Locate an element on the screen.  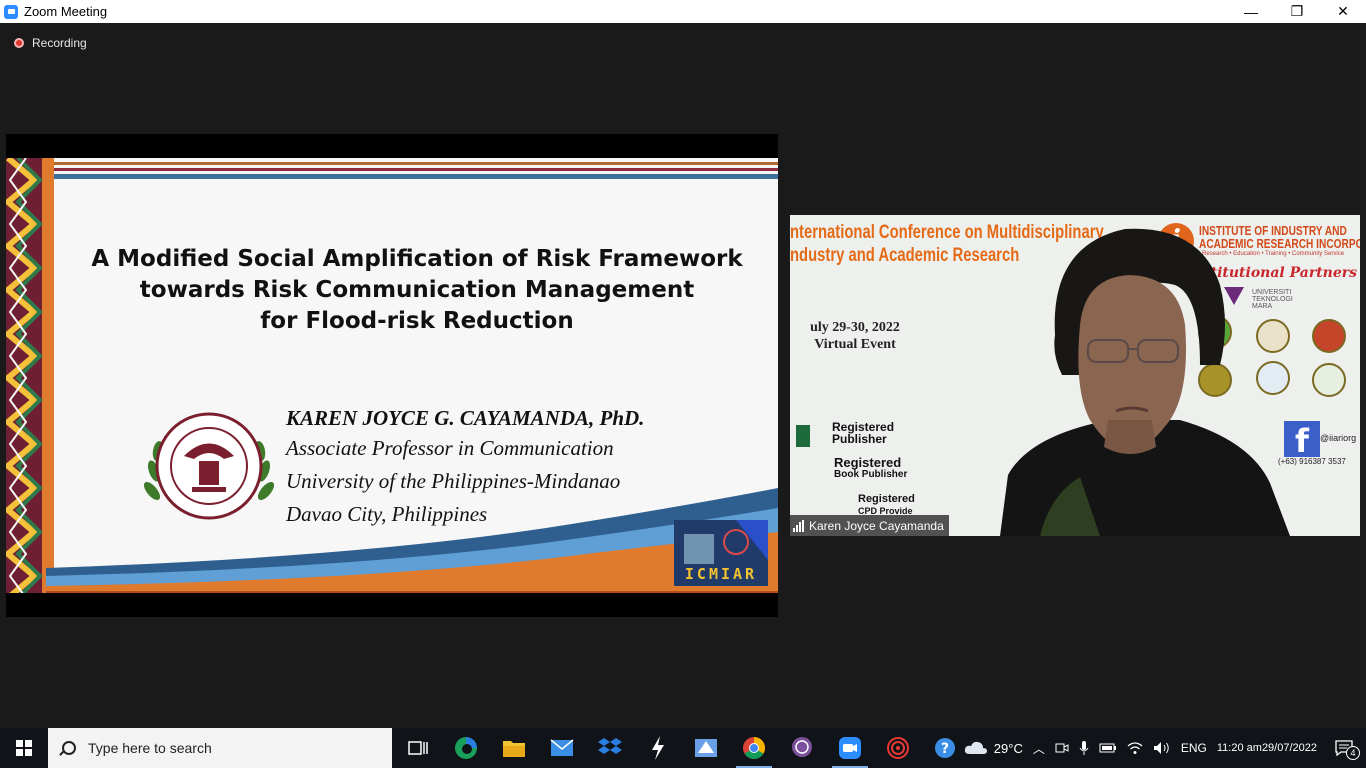
close-button: ✕ is located at coordinates (1343, 11).